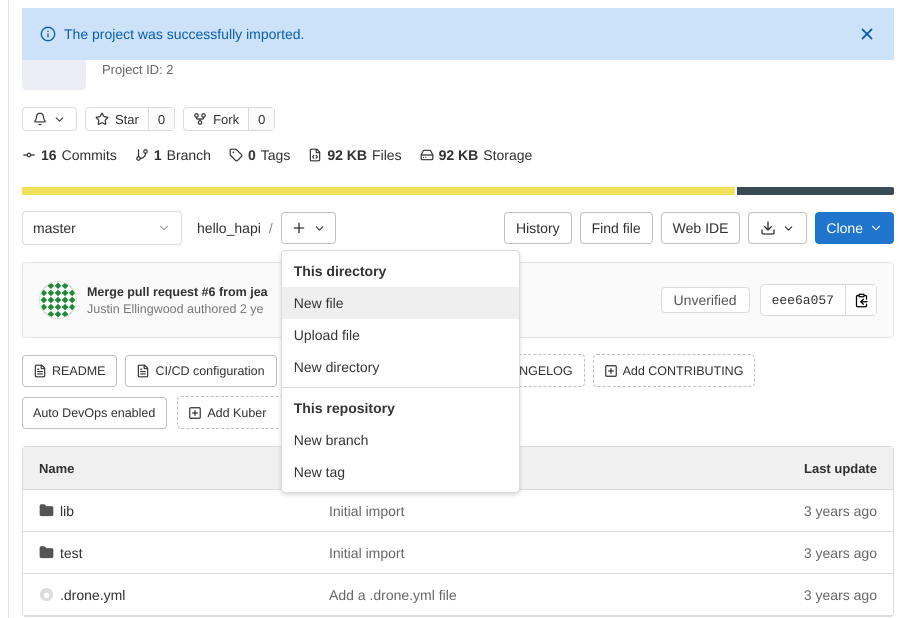  I want to click on add-shortcut-button: Add CONTRIBUTING, so click(674, 370).